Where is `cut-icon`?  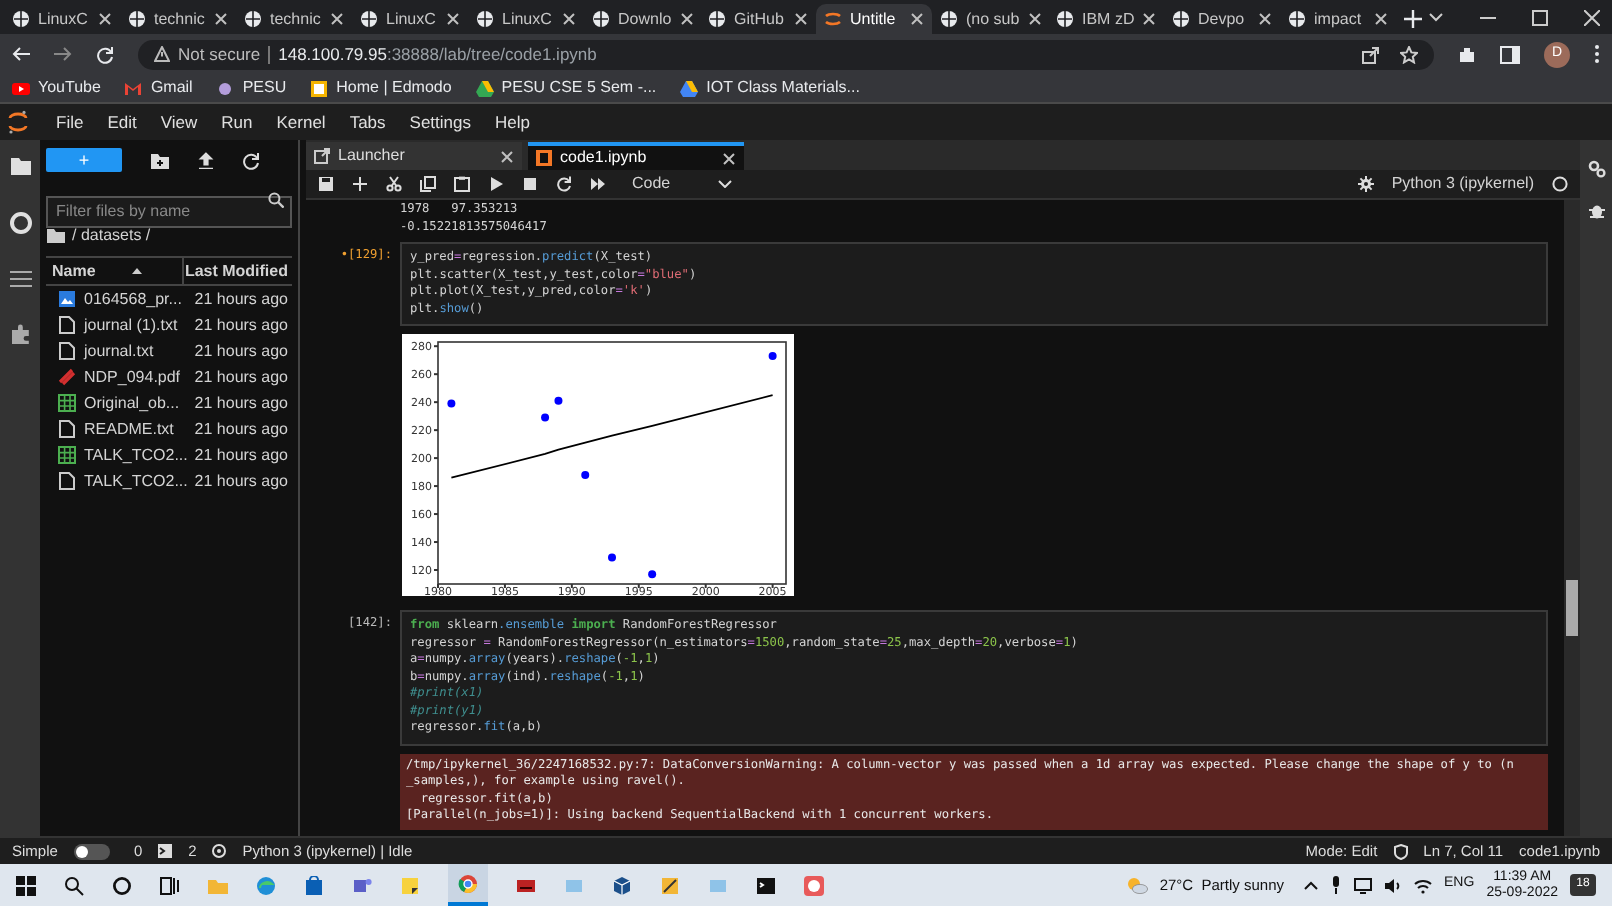
cut-icon is located at coordinates (394, 184).